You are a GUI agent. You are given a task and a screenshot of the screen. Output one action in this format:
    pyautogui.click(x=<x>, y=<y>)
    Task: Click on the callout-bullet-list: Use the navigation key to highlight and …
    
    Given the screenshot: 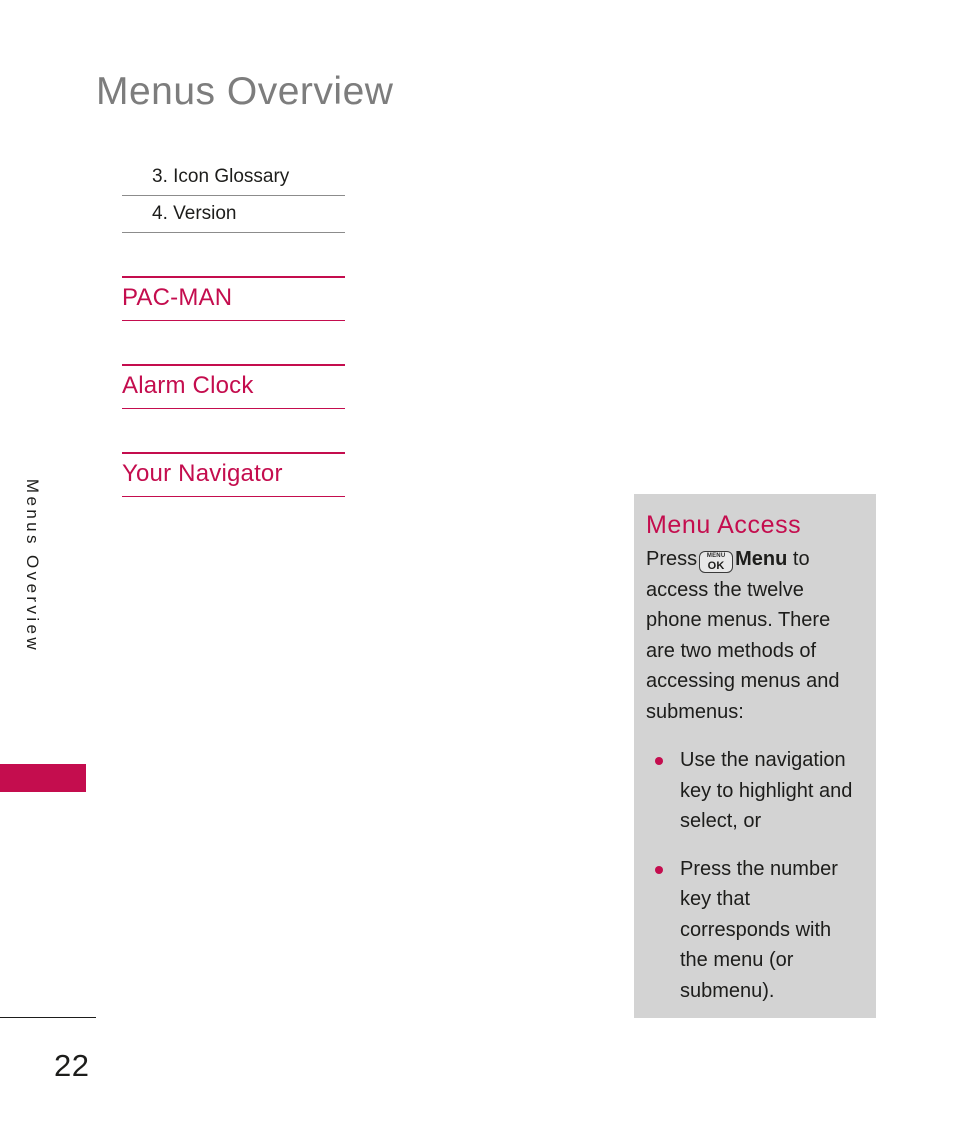 What is the action you would take?
    pyautogui.click(x=753, y=875)
    